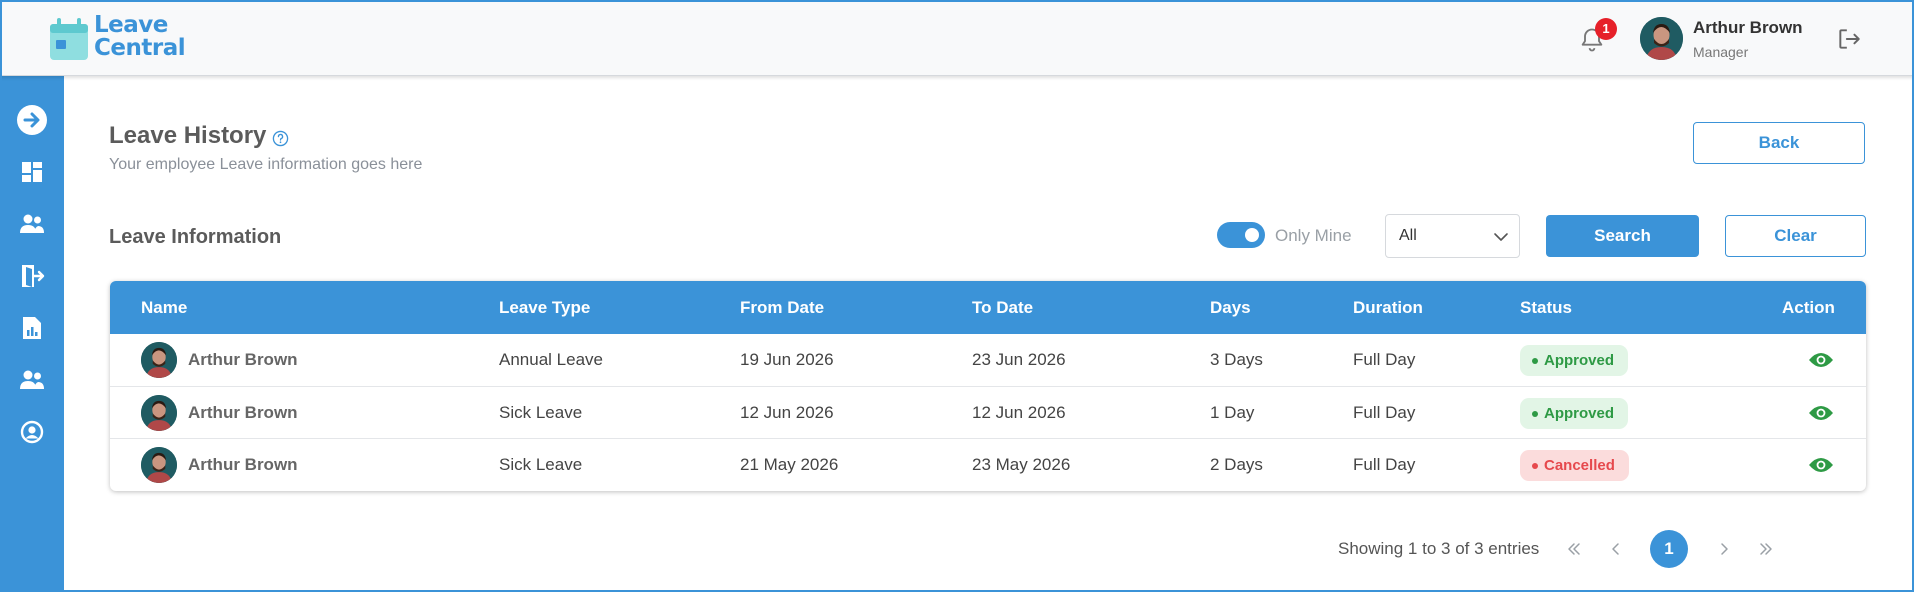 The image size is (1914, 592). I want to click on column-header-duration: Duration, so click(1388, 308).